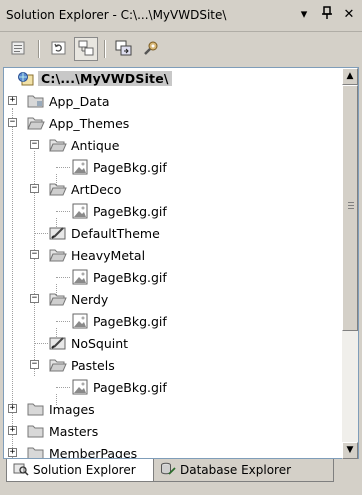 Image resolution: width=362 pixels, height=495 pixels. I want to click on asp-net-configuration-button, so click(151, 49).